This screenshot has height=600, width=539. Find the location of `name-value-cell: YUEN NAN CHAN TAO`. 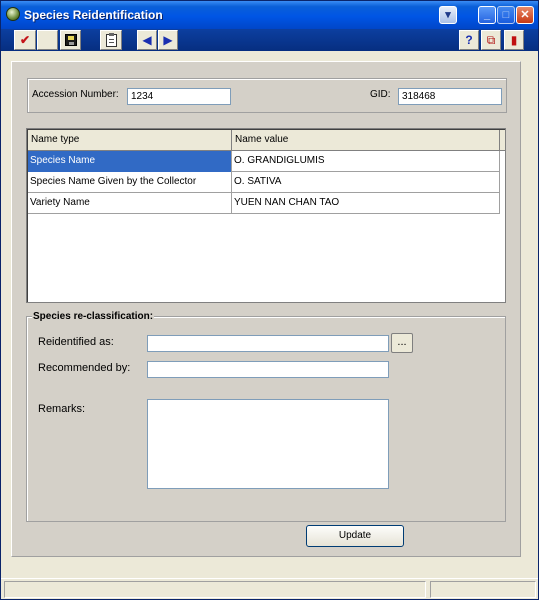

name-value-cell: YUEN NAN CHAN TAO is located at coordinates (366, 203).